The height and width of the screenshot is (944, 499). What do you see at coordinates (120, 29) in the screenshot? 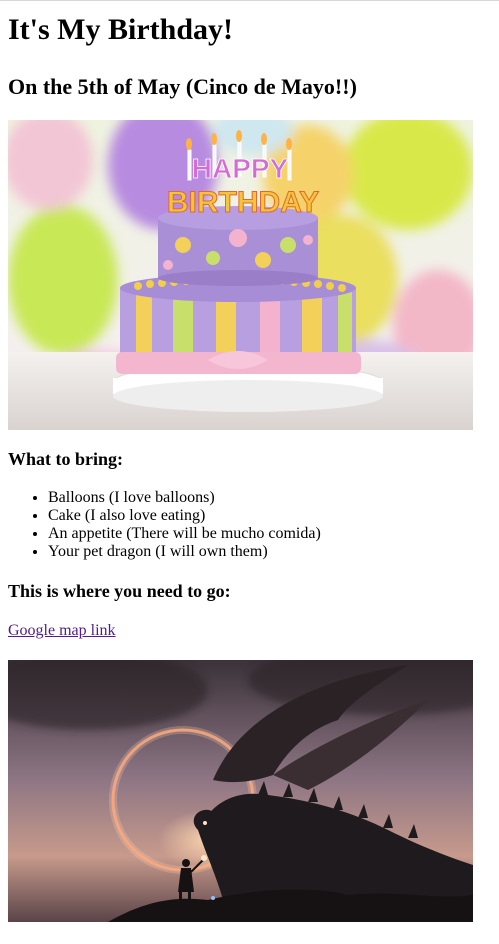
I see `page-title: It's My Birthday!` at bounding box center [120, 29].